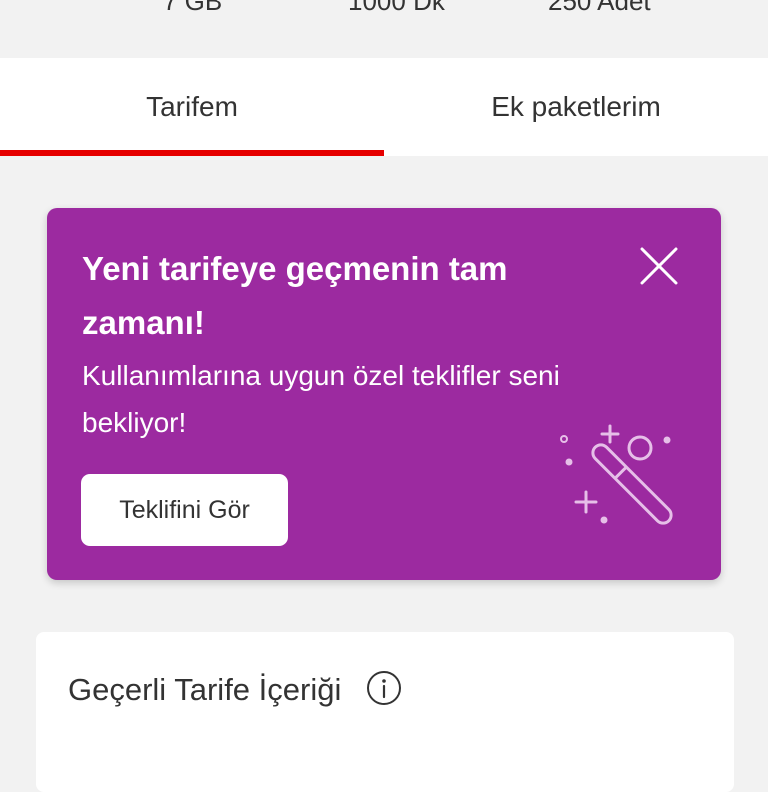  Describe the element at coordinates (616, 474) in the screenshot. I see `magic-wand-icon` at that location.